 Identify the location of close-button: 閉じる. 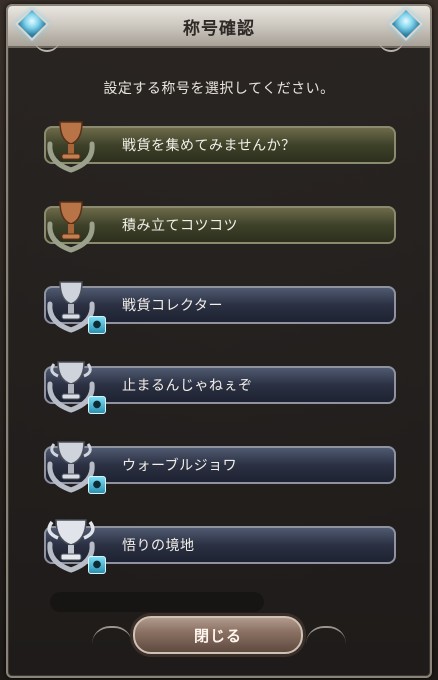
(218, 635).